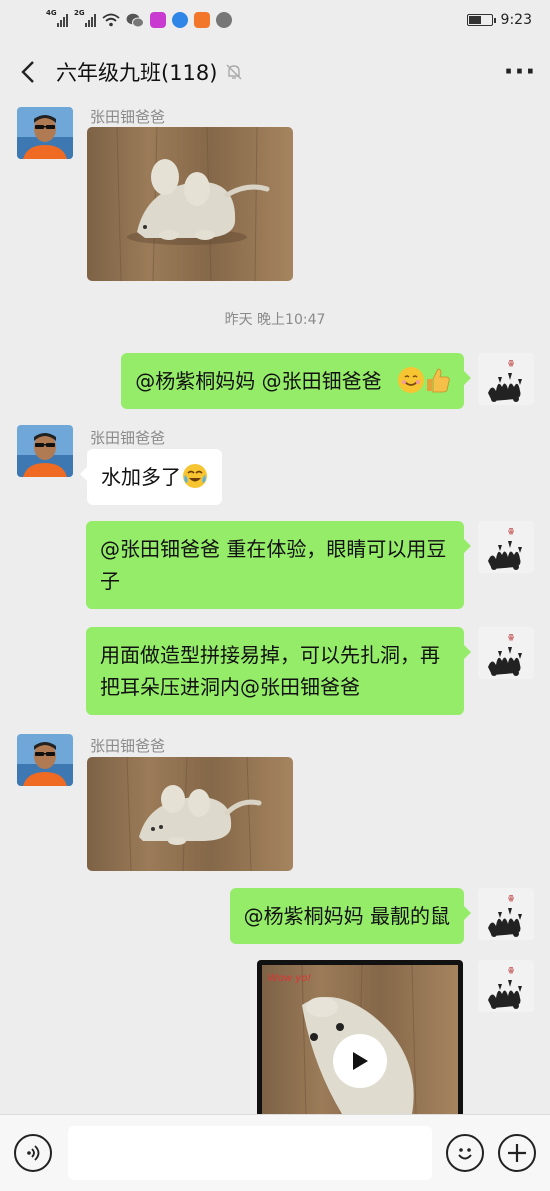  I want to click on message-text: @杨紫桐妈妈 最靓的鼠, so click(346, 916).